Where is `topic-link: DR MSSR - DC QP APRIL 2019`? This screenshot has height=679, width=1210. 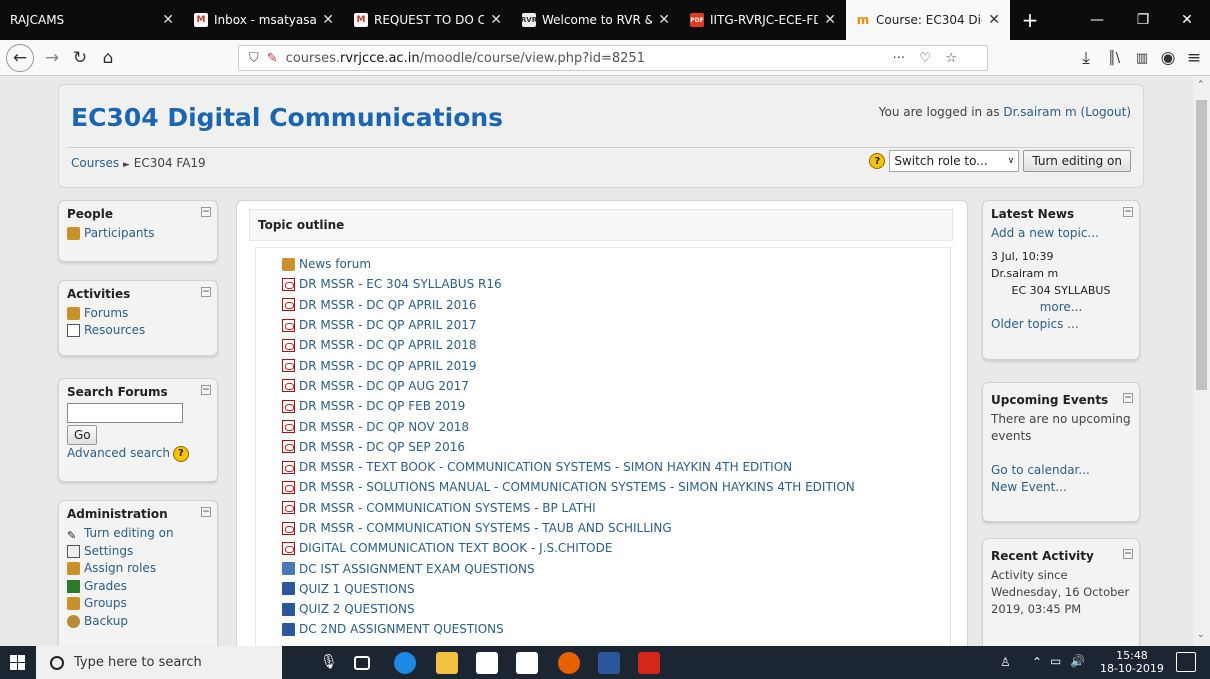
topic-link: DR MSSR - DC QP APRIL 2019 is located at coordinates (388, 366).